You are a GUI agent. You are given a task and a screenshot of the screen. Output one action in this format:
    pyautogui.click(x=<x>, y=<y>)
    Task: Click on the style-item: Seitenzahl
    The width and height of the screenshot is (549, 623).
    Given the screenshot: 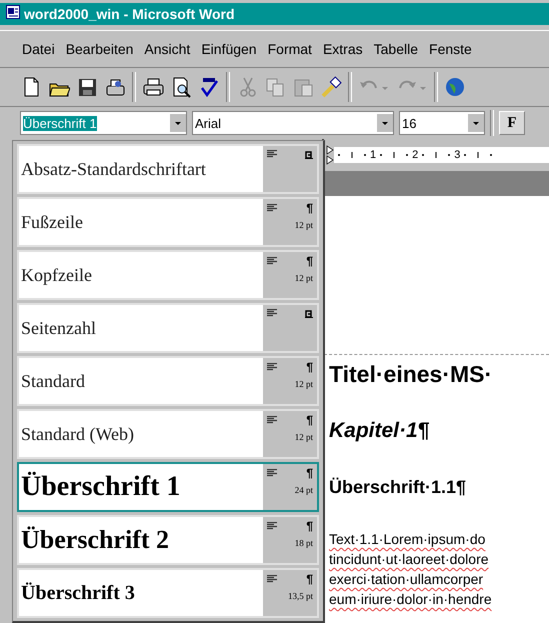 What is the action you would take?
    pyautogui.click(x=168, y=328)
    